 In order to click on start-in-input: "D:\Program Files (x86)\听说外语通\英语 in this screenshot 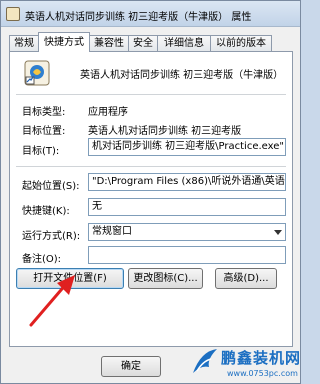, I will do `click(187, 182)`.